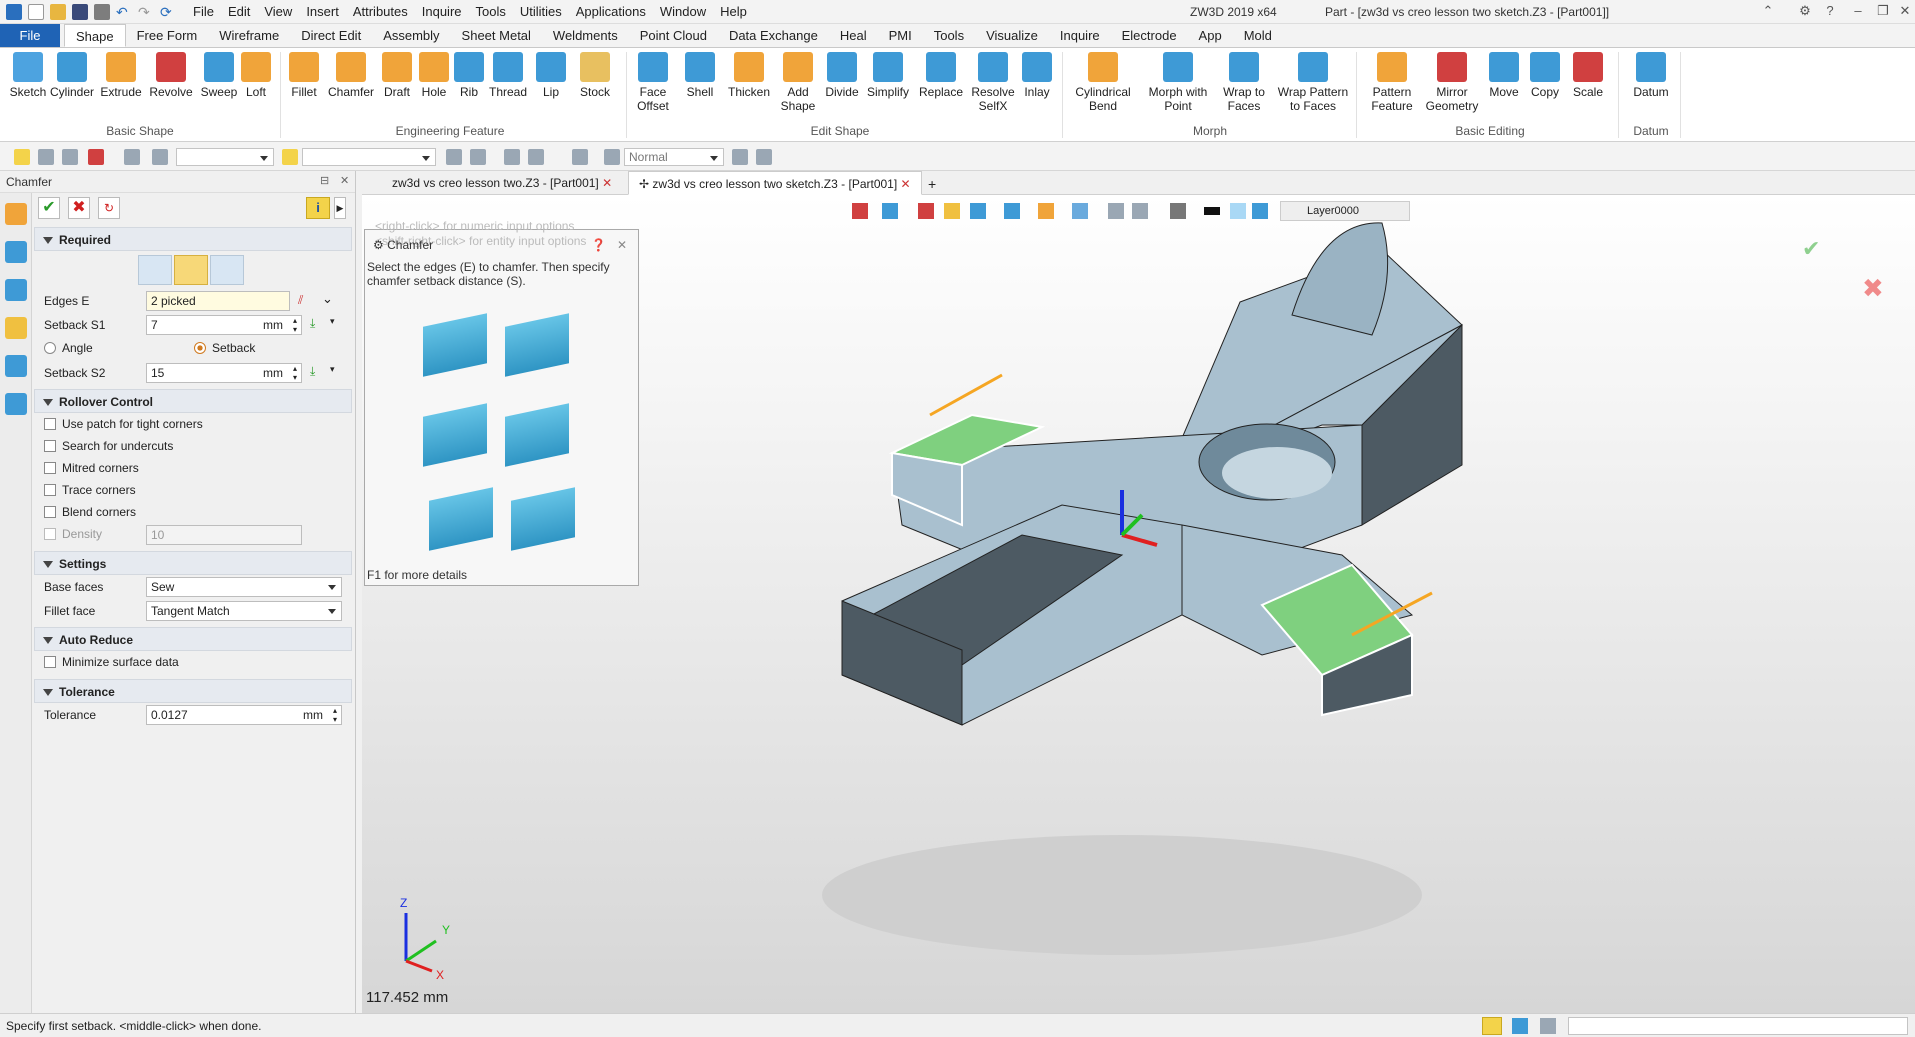 The image size is (1915, 1037). I want to click on menu-tools: Tools, so click(491, 11).